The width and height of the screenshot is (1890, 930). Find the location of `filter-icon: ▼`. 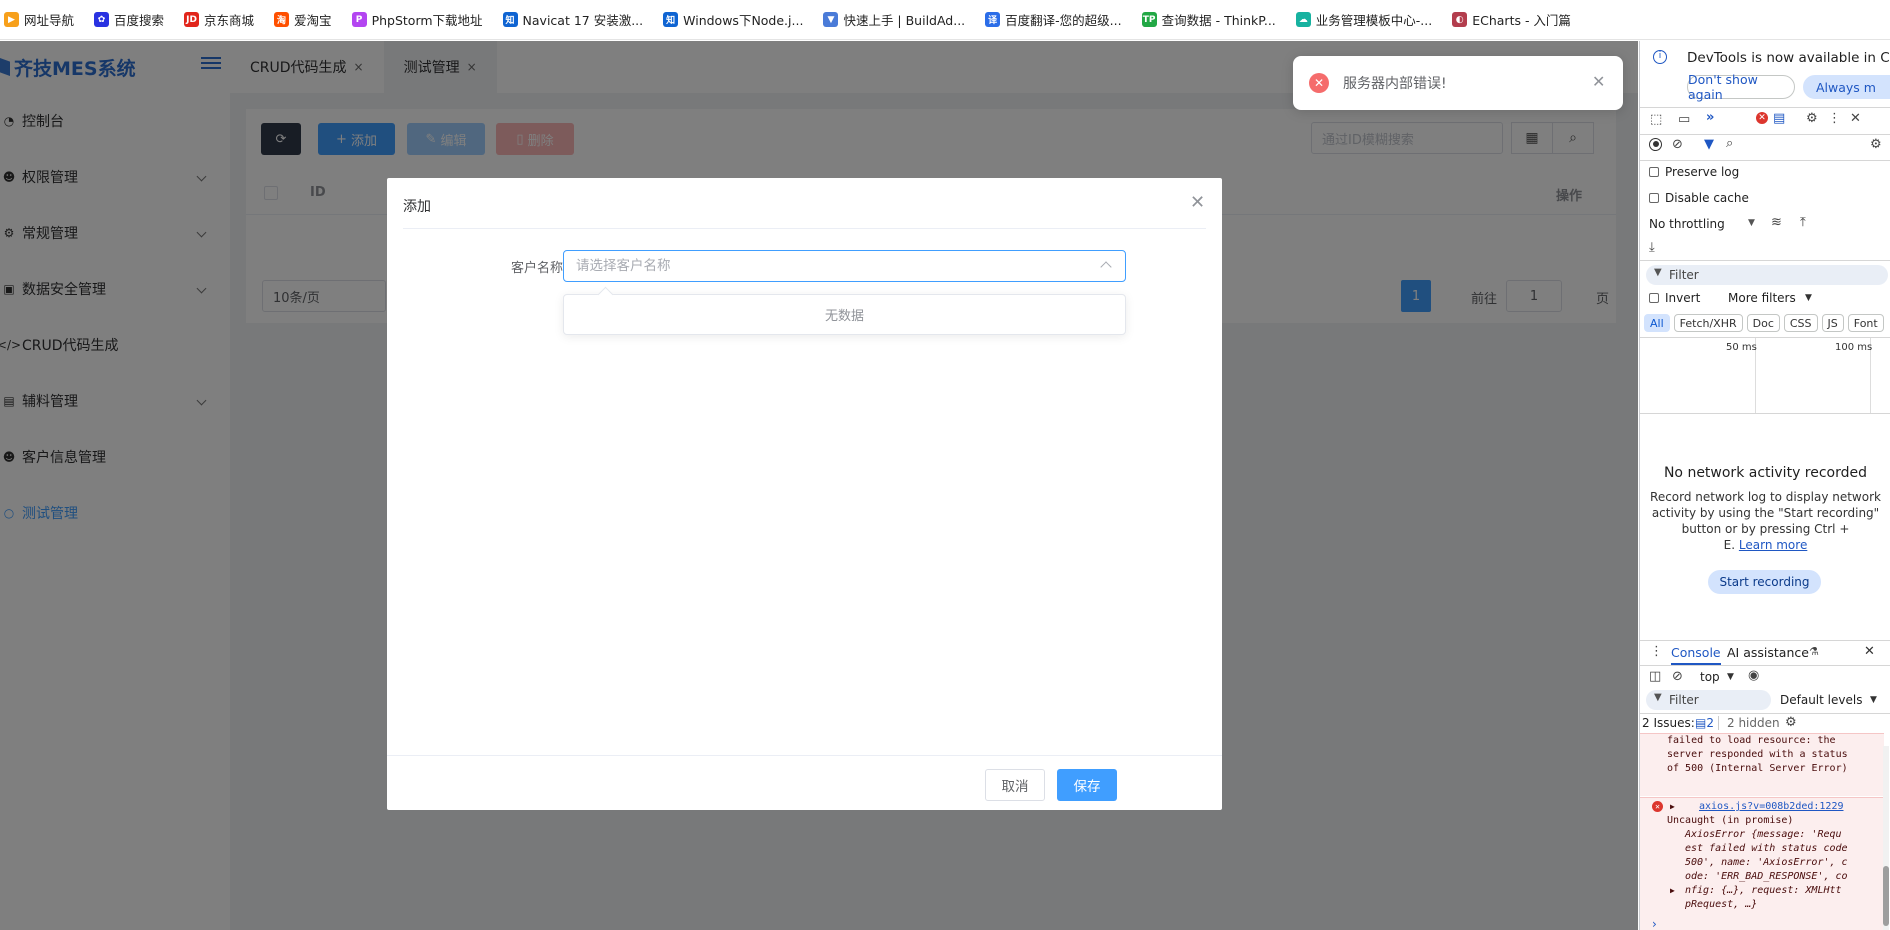

filter-icon: ▼ is located at coordinates (1709, 144).